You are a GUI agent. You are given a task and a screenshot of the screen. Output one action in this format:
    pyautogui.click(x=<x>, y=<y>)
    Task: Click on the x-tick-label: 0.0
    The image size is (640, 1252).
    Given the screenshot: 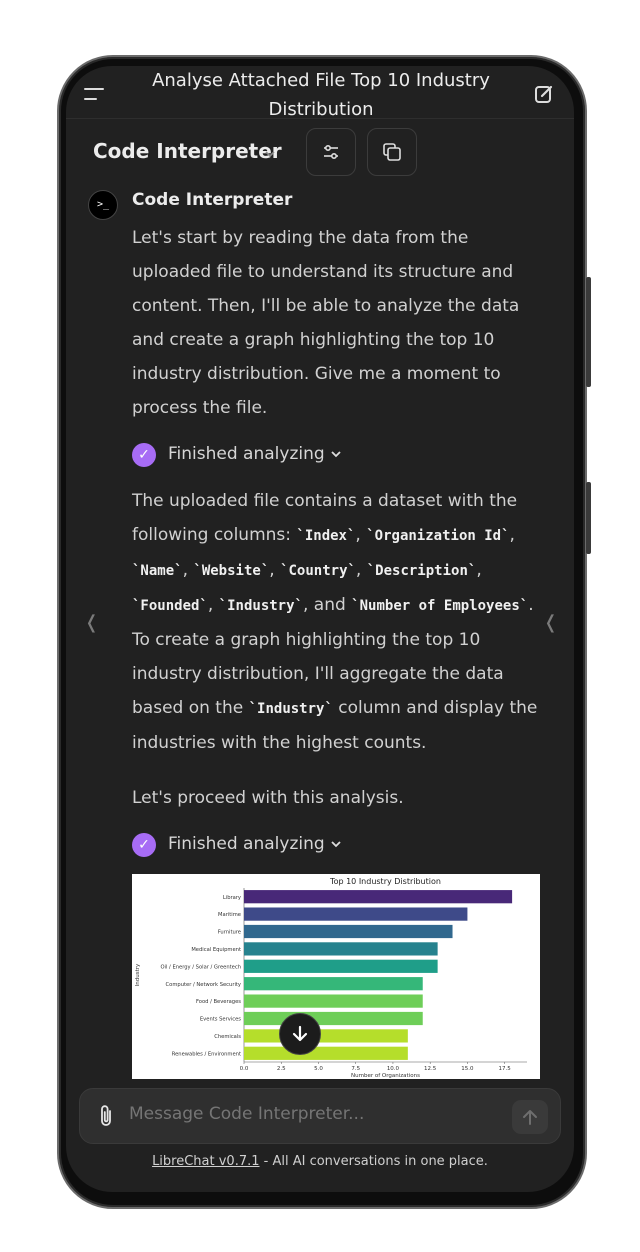 What is the action you would take?
    pyautogui.click(x=244, y=1069)
    